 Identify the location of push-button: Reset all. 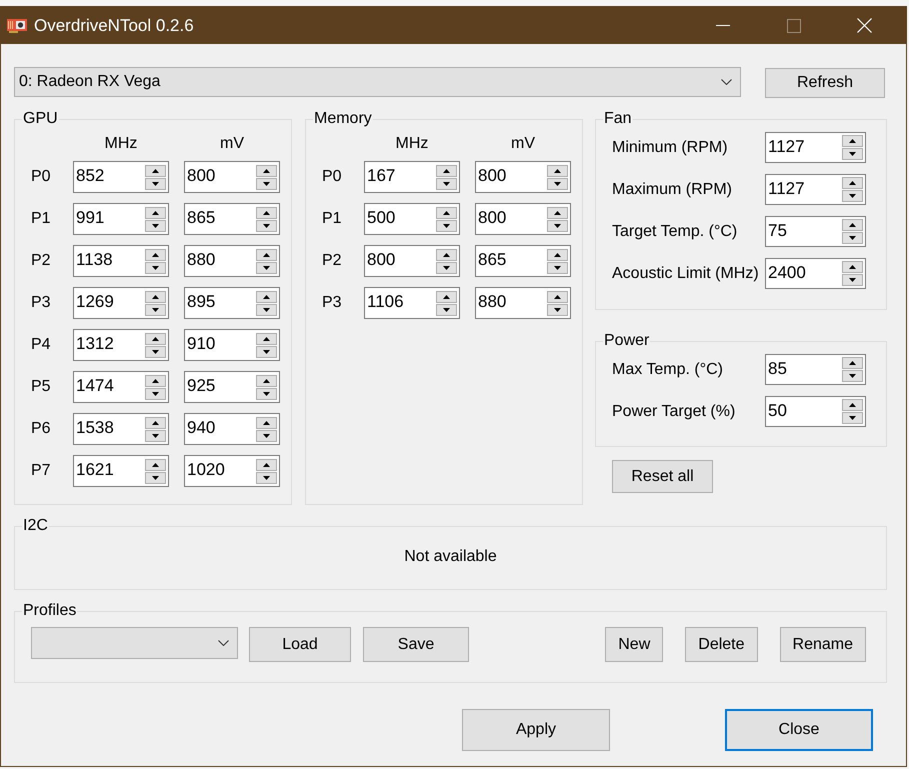
(662, 476).